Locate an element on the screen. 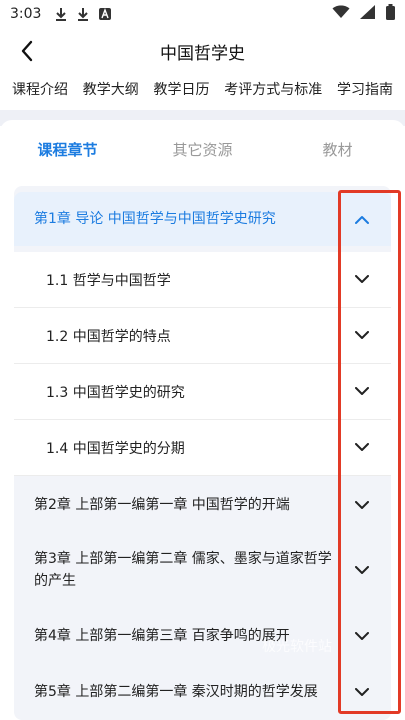 The height and width of the screenshot is (720, 405). signal-icon is located at coordinates (368, 14).